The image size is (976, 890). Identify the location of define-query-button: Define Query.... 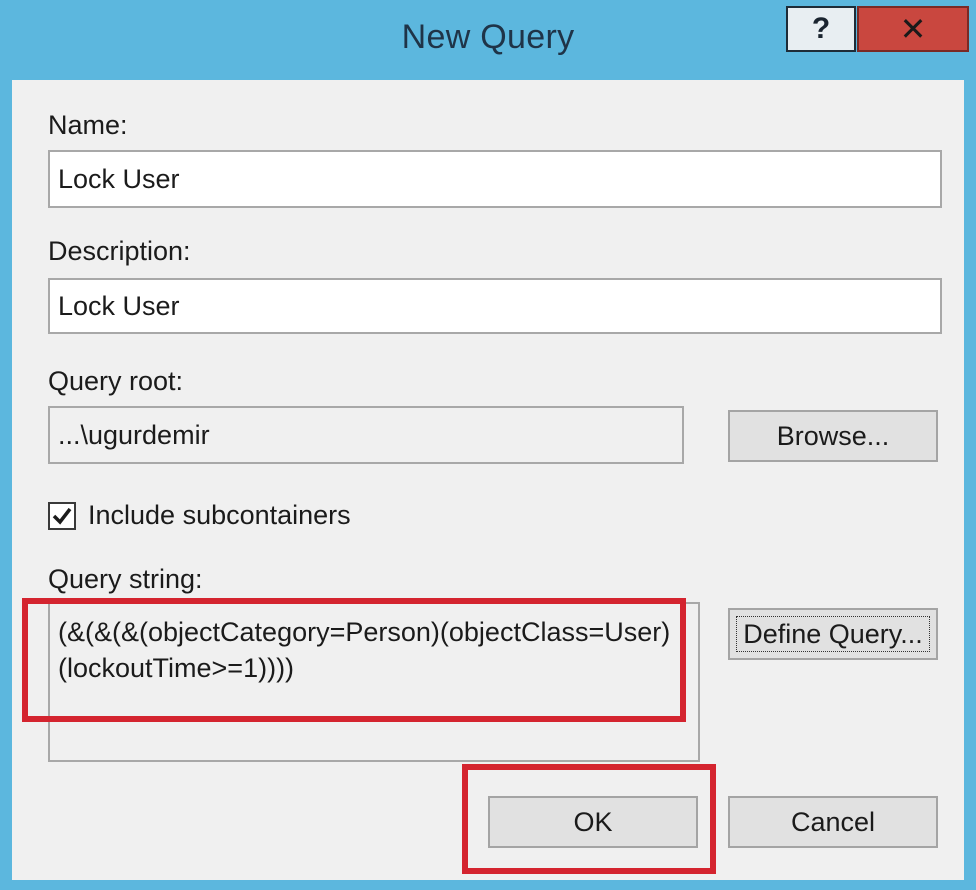
(833, 634).